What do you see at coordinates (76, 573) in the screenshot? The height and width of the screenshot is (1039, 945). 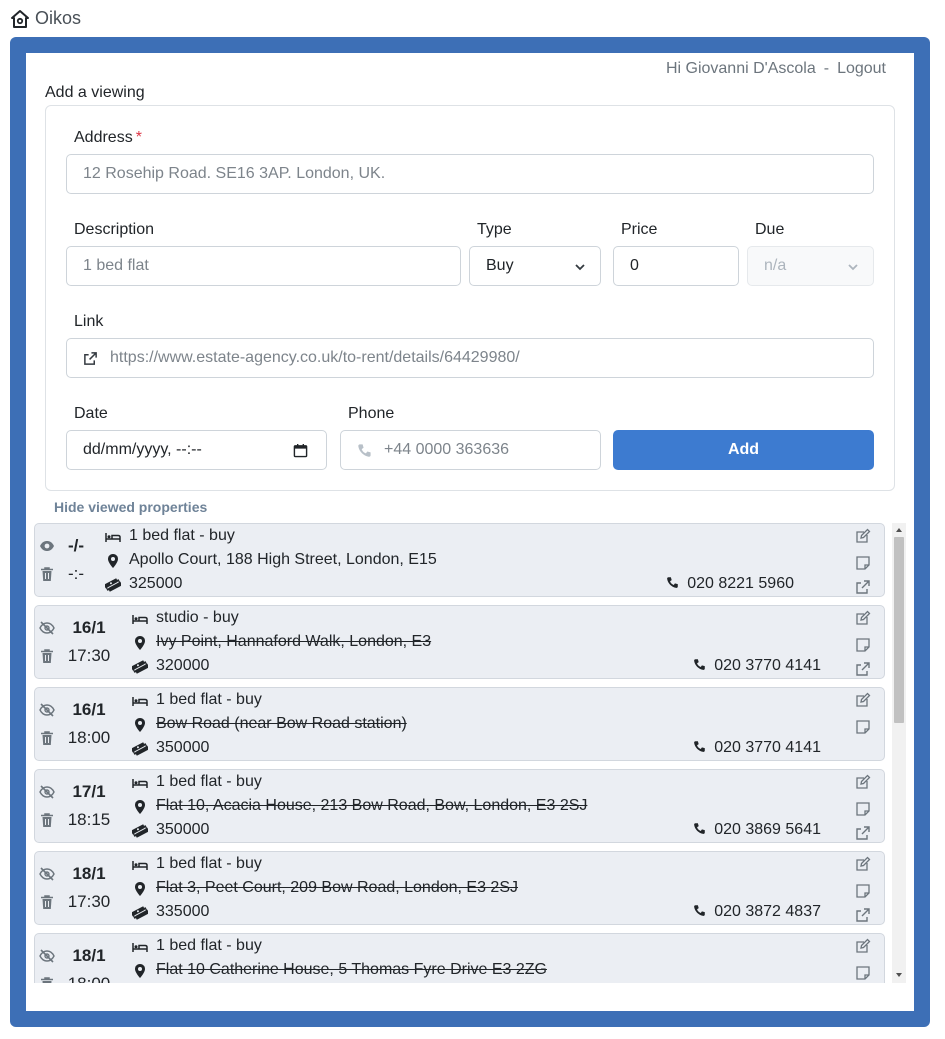 I see `viewing-time: -:-` at bounding box center [76, 573].